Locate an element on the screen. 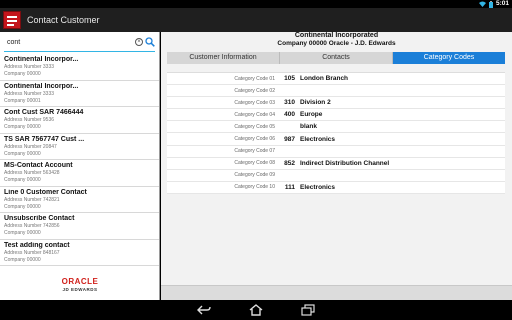  code-label: Category Code 07 is located at coordinates (254, 151).